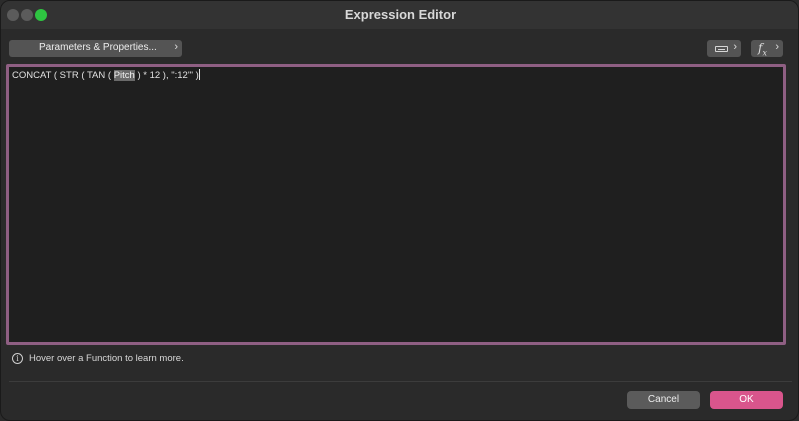  What do you see at coordinates (762, 49) in the screenshot?
I see `function-icon: fx` at bounding box center [762, 49].